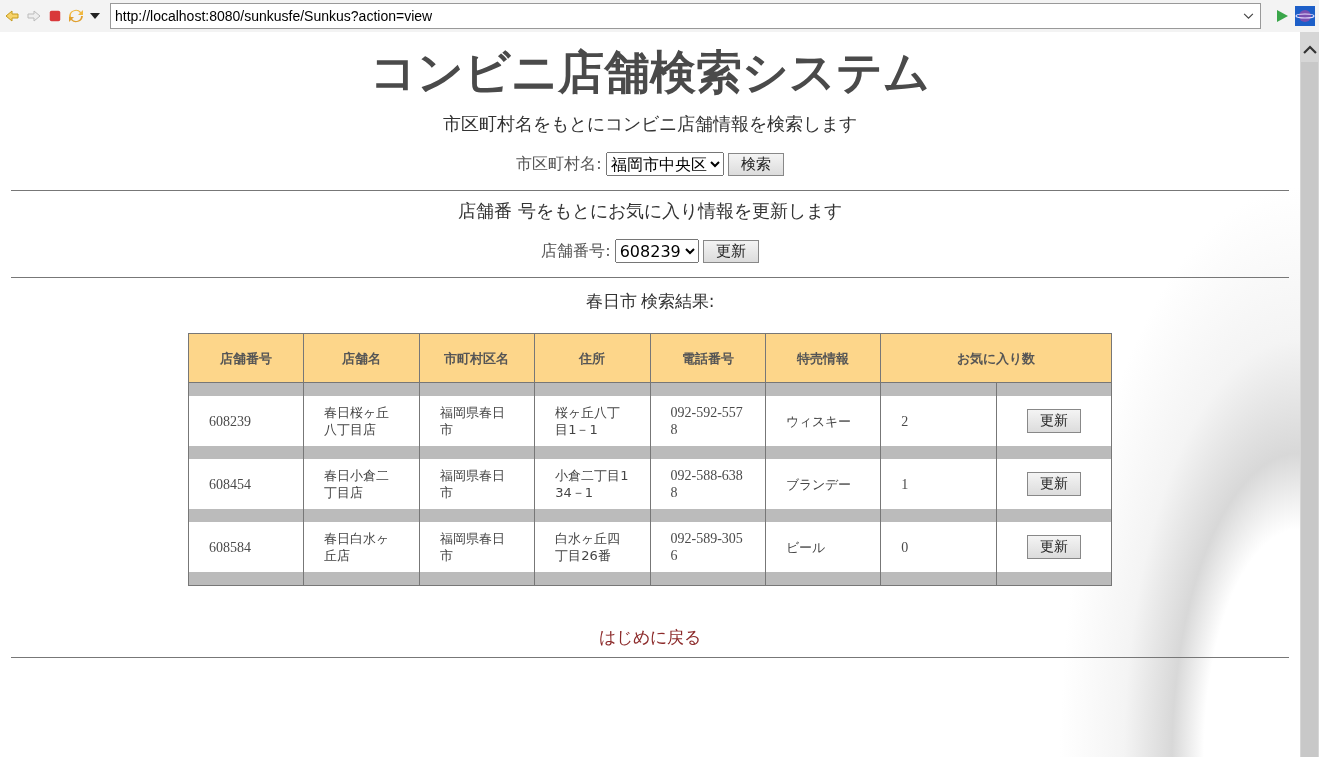 The width and height of the screenshot is (1319, 757). I want to click on table-cell: 白水ヶ丘四丁目26番, so click(592, 547).